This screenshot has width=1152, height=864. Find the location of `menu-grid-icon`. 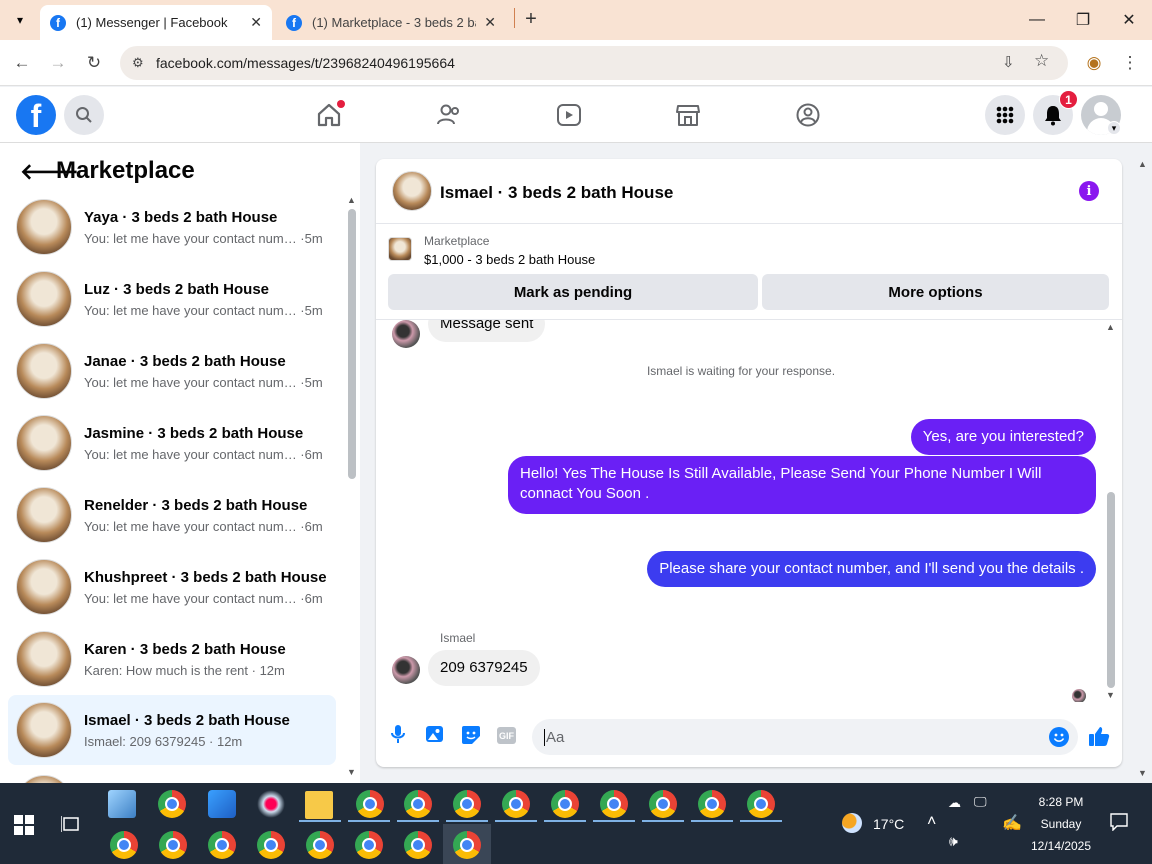

menu-grid-icon is located at coordinates (1005, 115).